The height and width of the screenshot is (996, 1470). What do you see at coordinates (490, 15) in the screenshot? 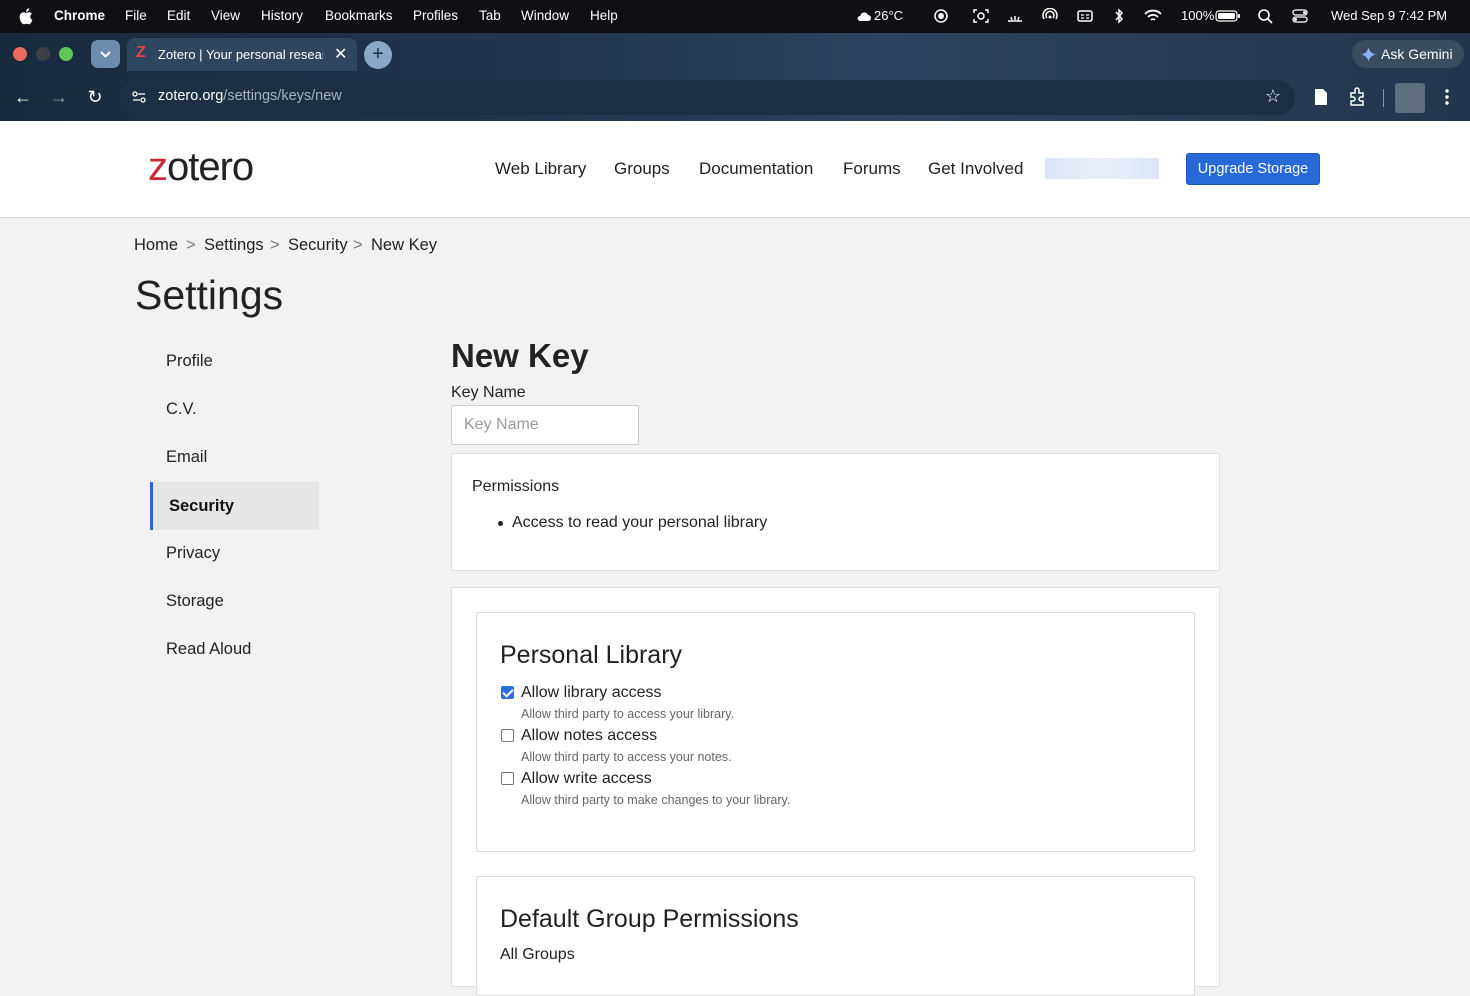
I see `menu-tab: Tab` at bounding box center [490, 15].